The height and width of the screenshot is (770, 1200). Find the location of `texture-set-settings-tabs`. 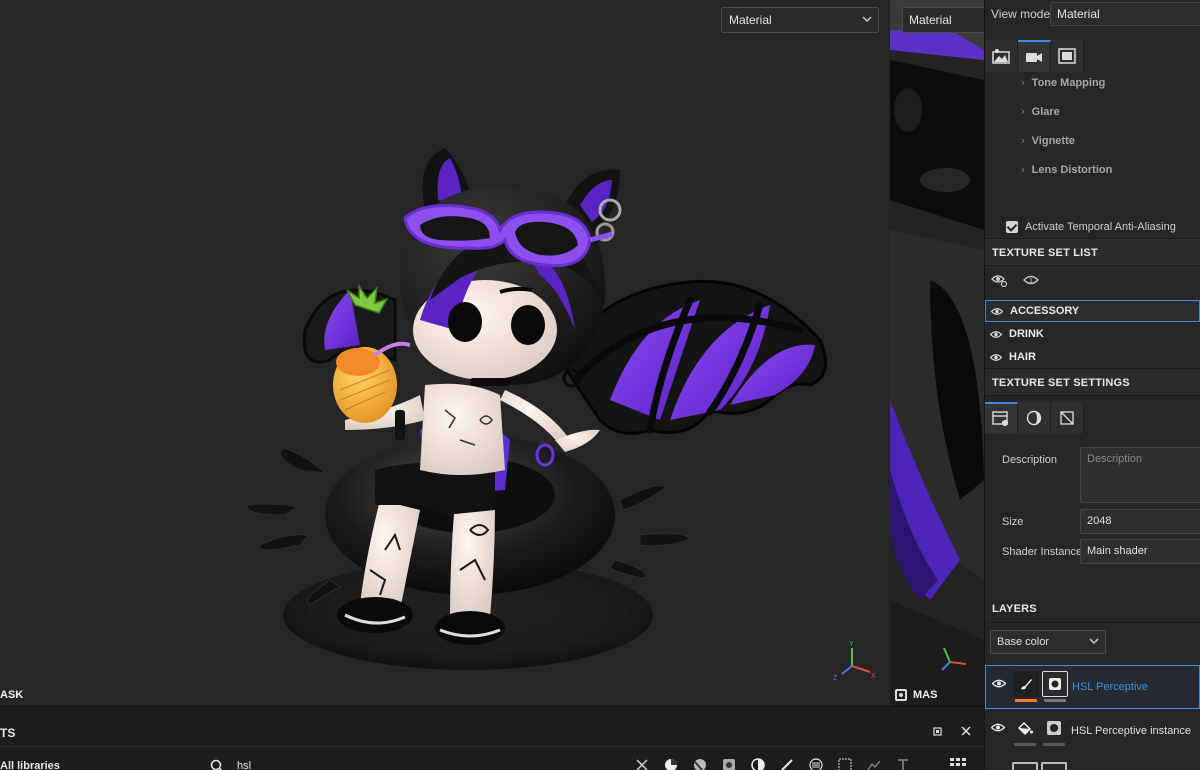

texture-set-settings-tabs is located at coordinates (1034, 418).